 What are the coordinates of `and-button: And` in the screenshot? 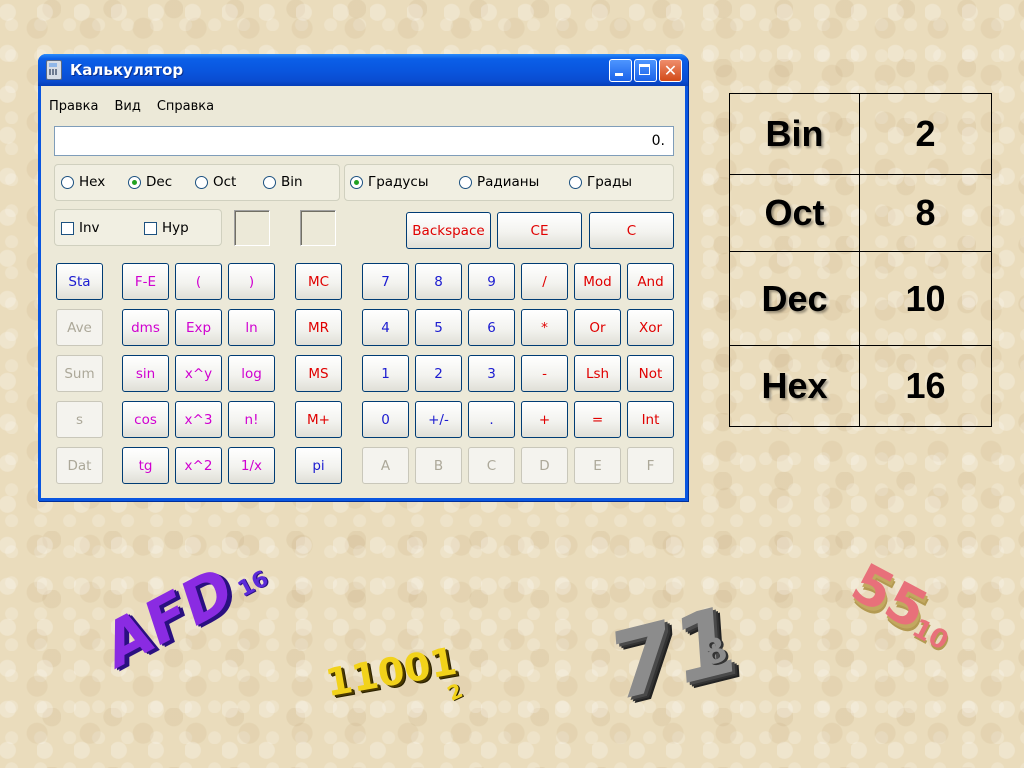 It's located at (650, 281).